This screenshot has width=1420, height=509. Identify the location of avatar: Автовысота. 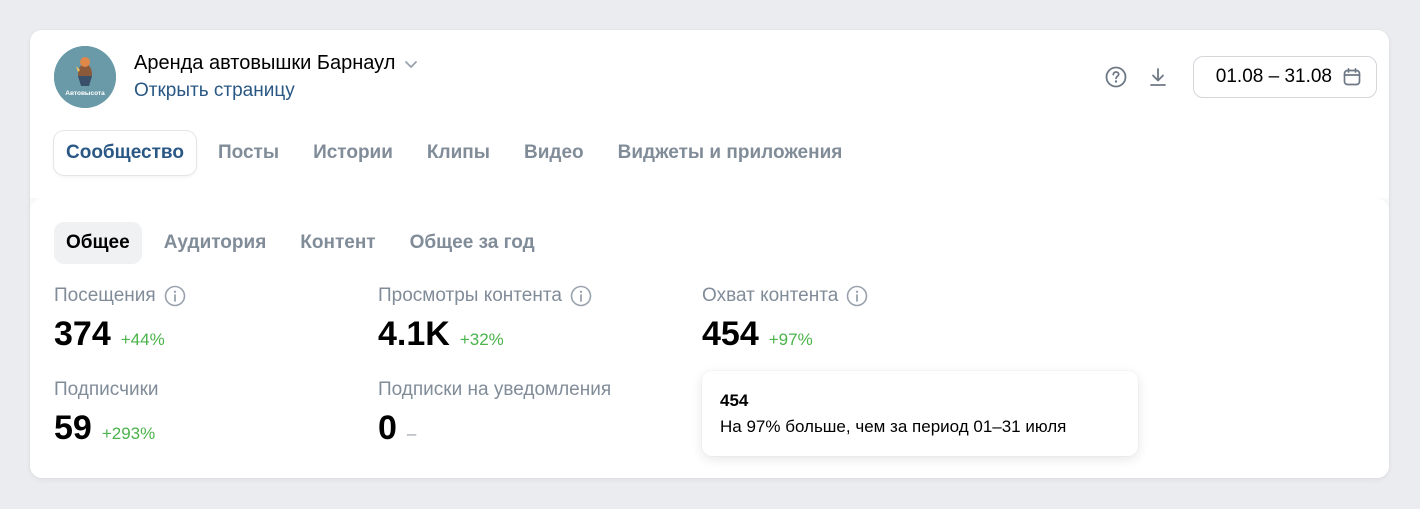
(85, 77).